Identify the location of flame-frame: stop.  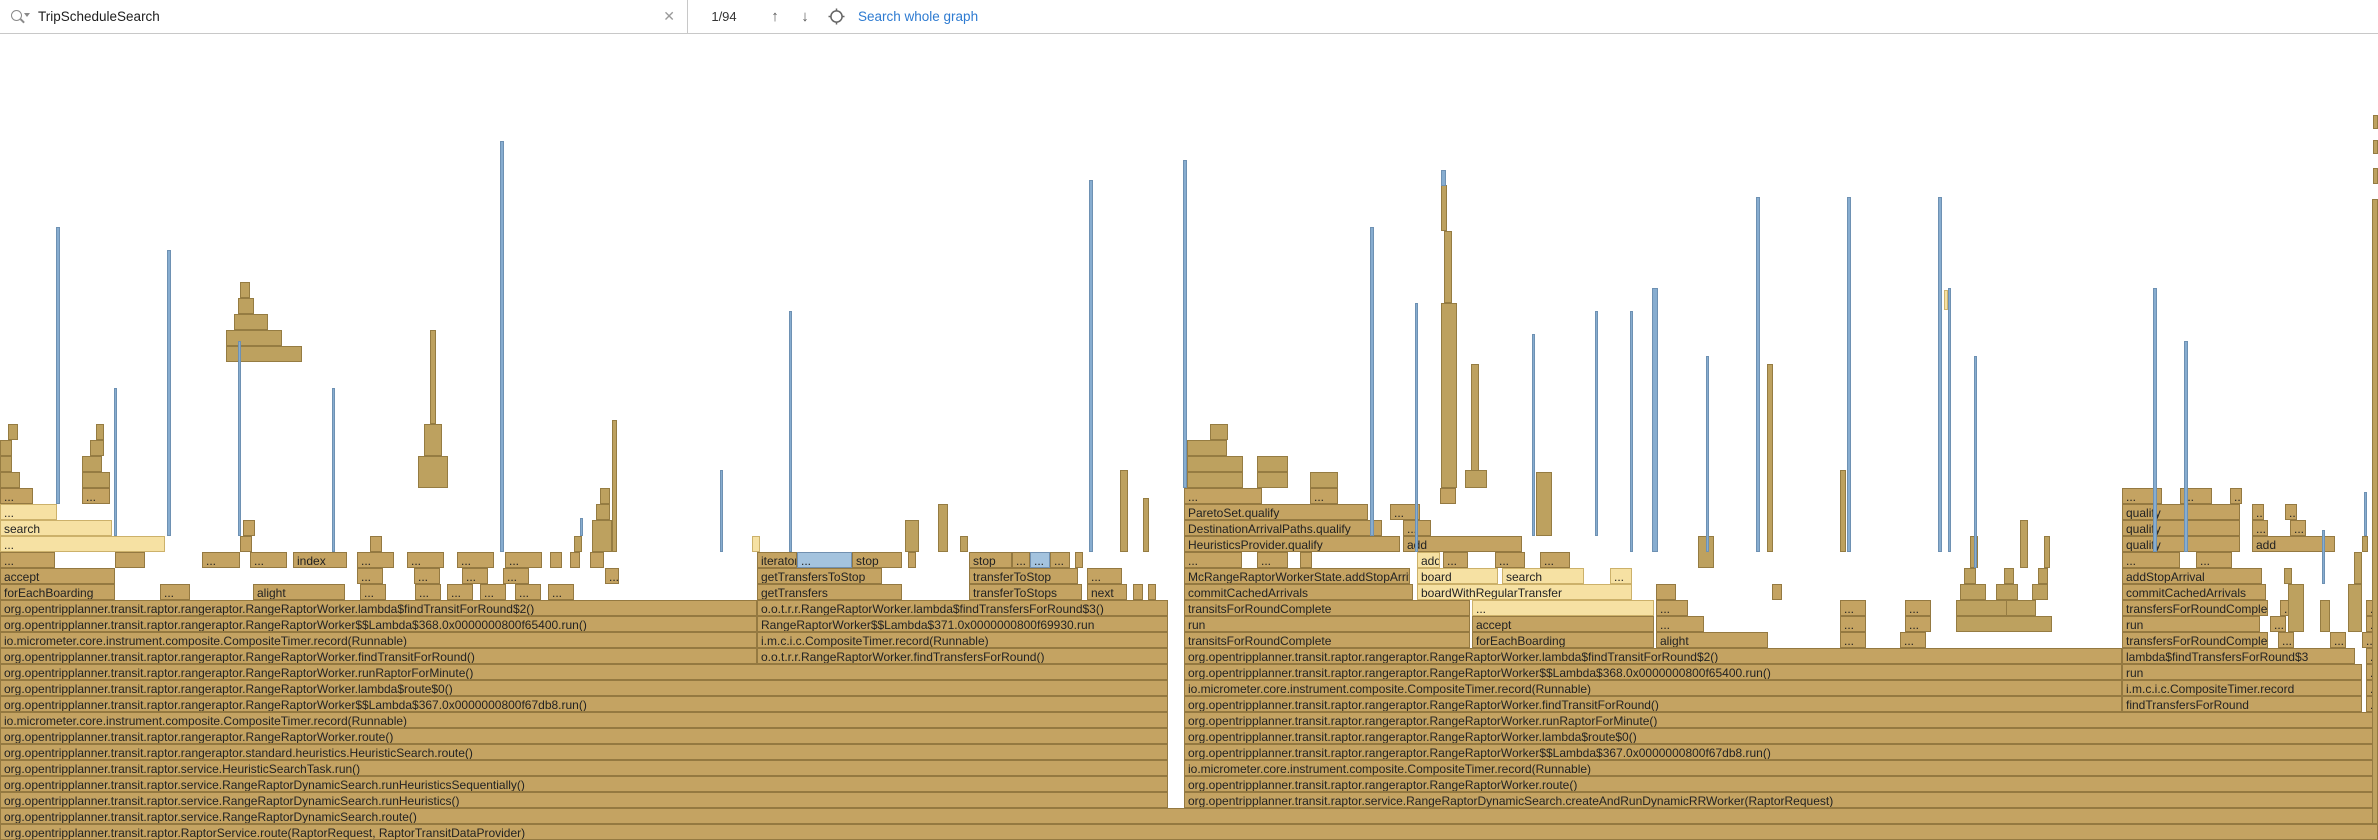
(877, 560).